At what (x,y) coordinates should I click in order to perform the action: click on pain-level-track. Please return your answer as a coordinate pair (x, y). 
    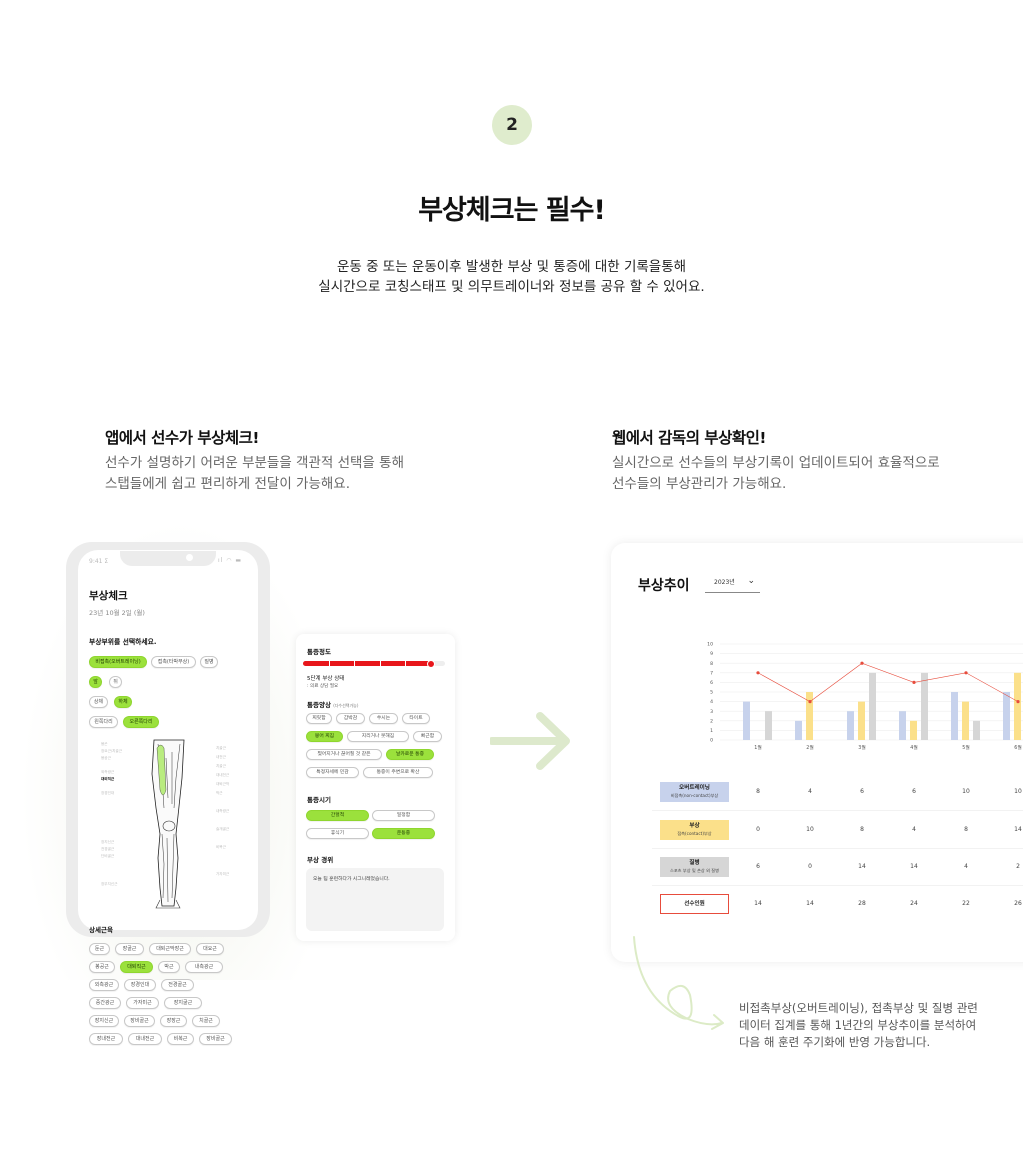
    Looking at the image, I should click on (374, 663).